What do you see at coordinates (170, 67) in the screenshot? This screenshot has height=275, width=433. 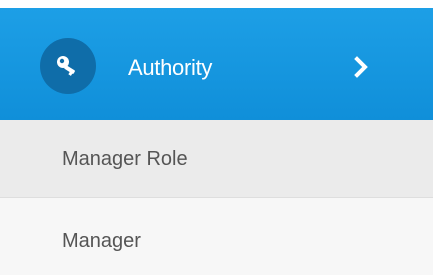 I see `menu-header-label: Authority` at bounding box center [170, 67].